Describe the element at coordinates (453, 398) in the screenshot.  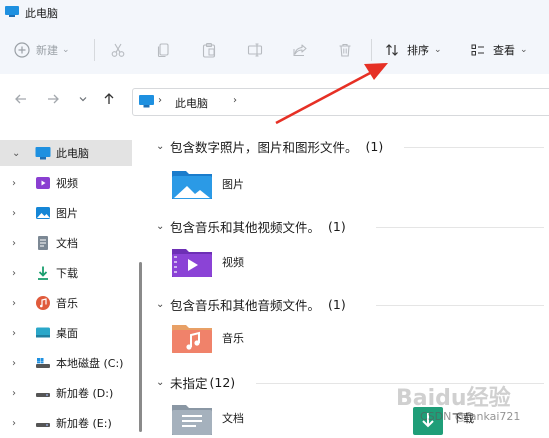
I see `baidu-watermark: Baidu经验` at that location.